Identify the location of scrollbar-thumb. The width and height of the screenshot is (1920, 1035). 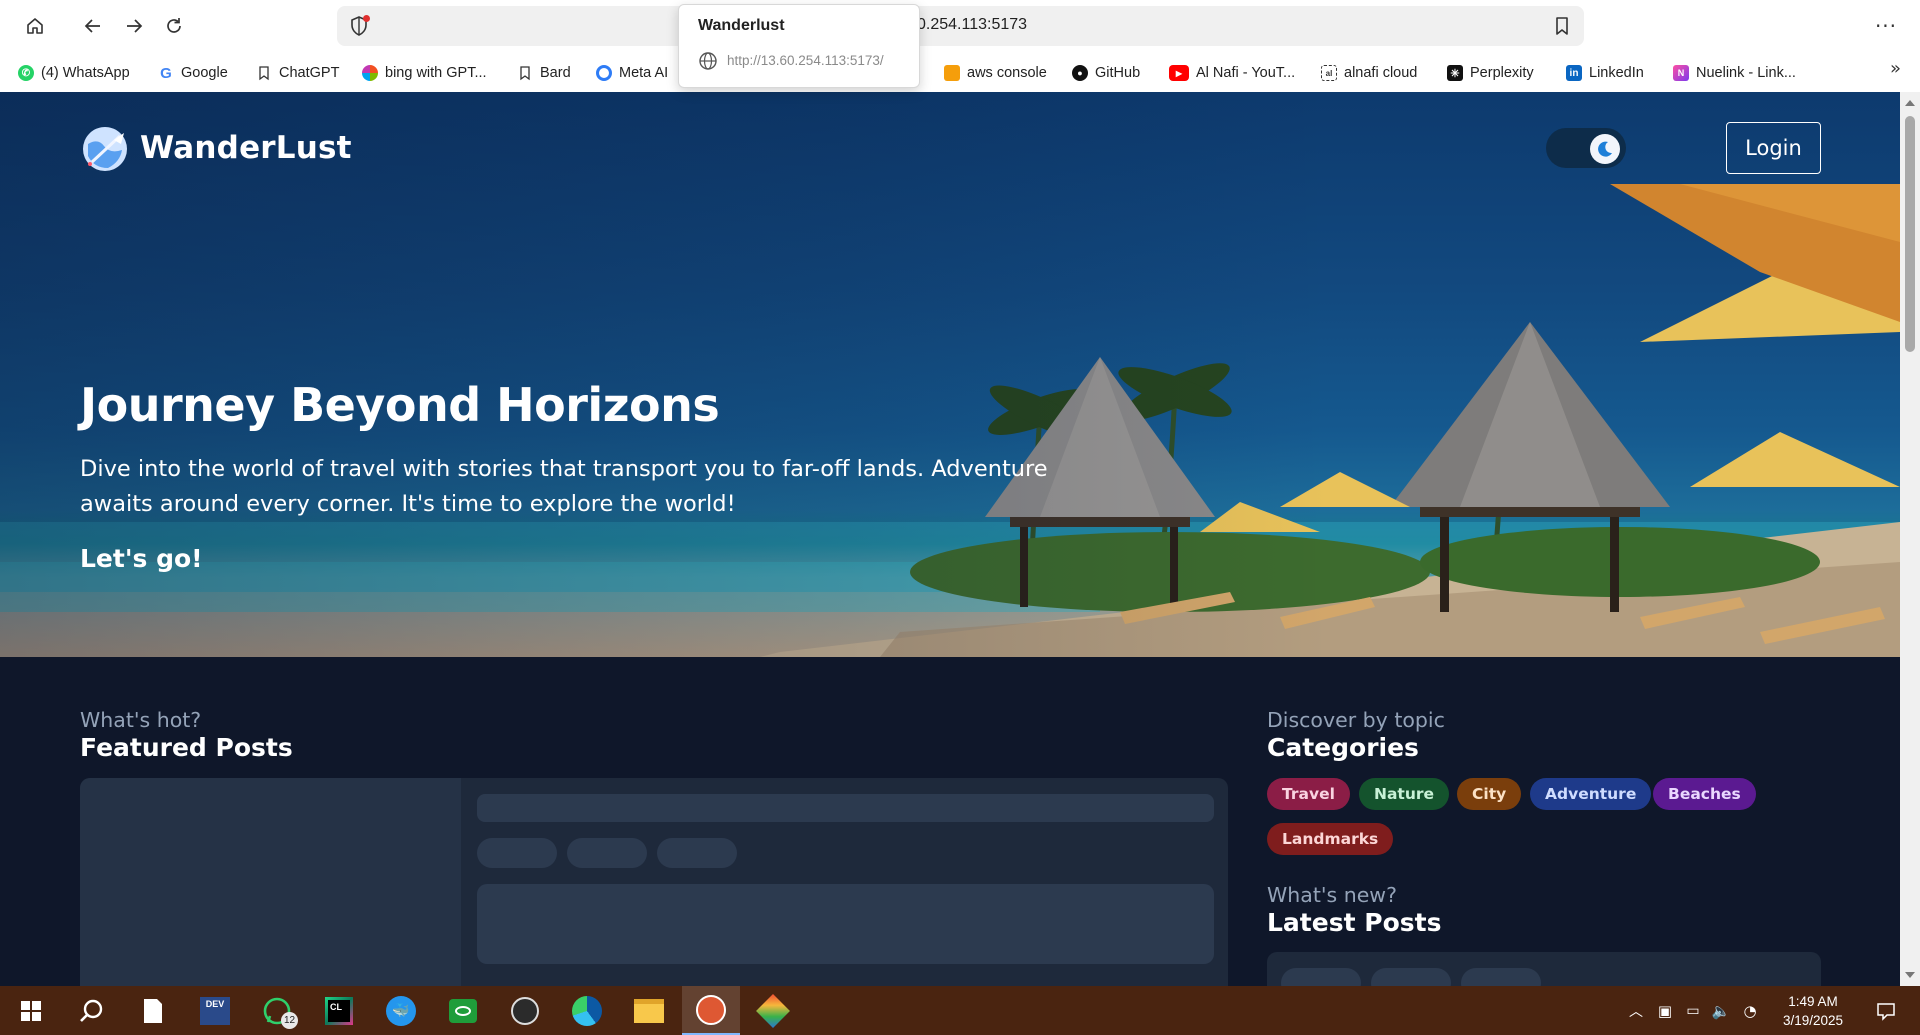
(1910, 234).